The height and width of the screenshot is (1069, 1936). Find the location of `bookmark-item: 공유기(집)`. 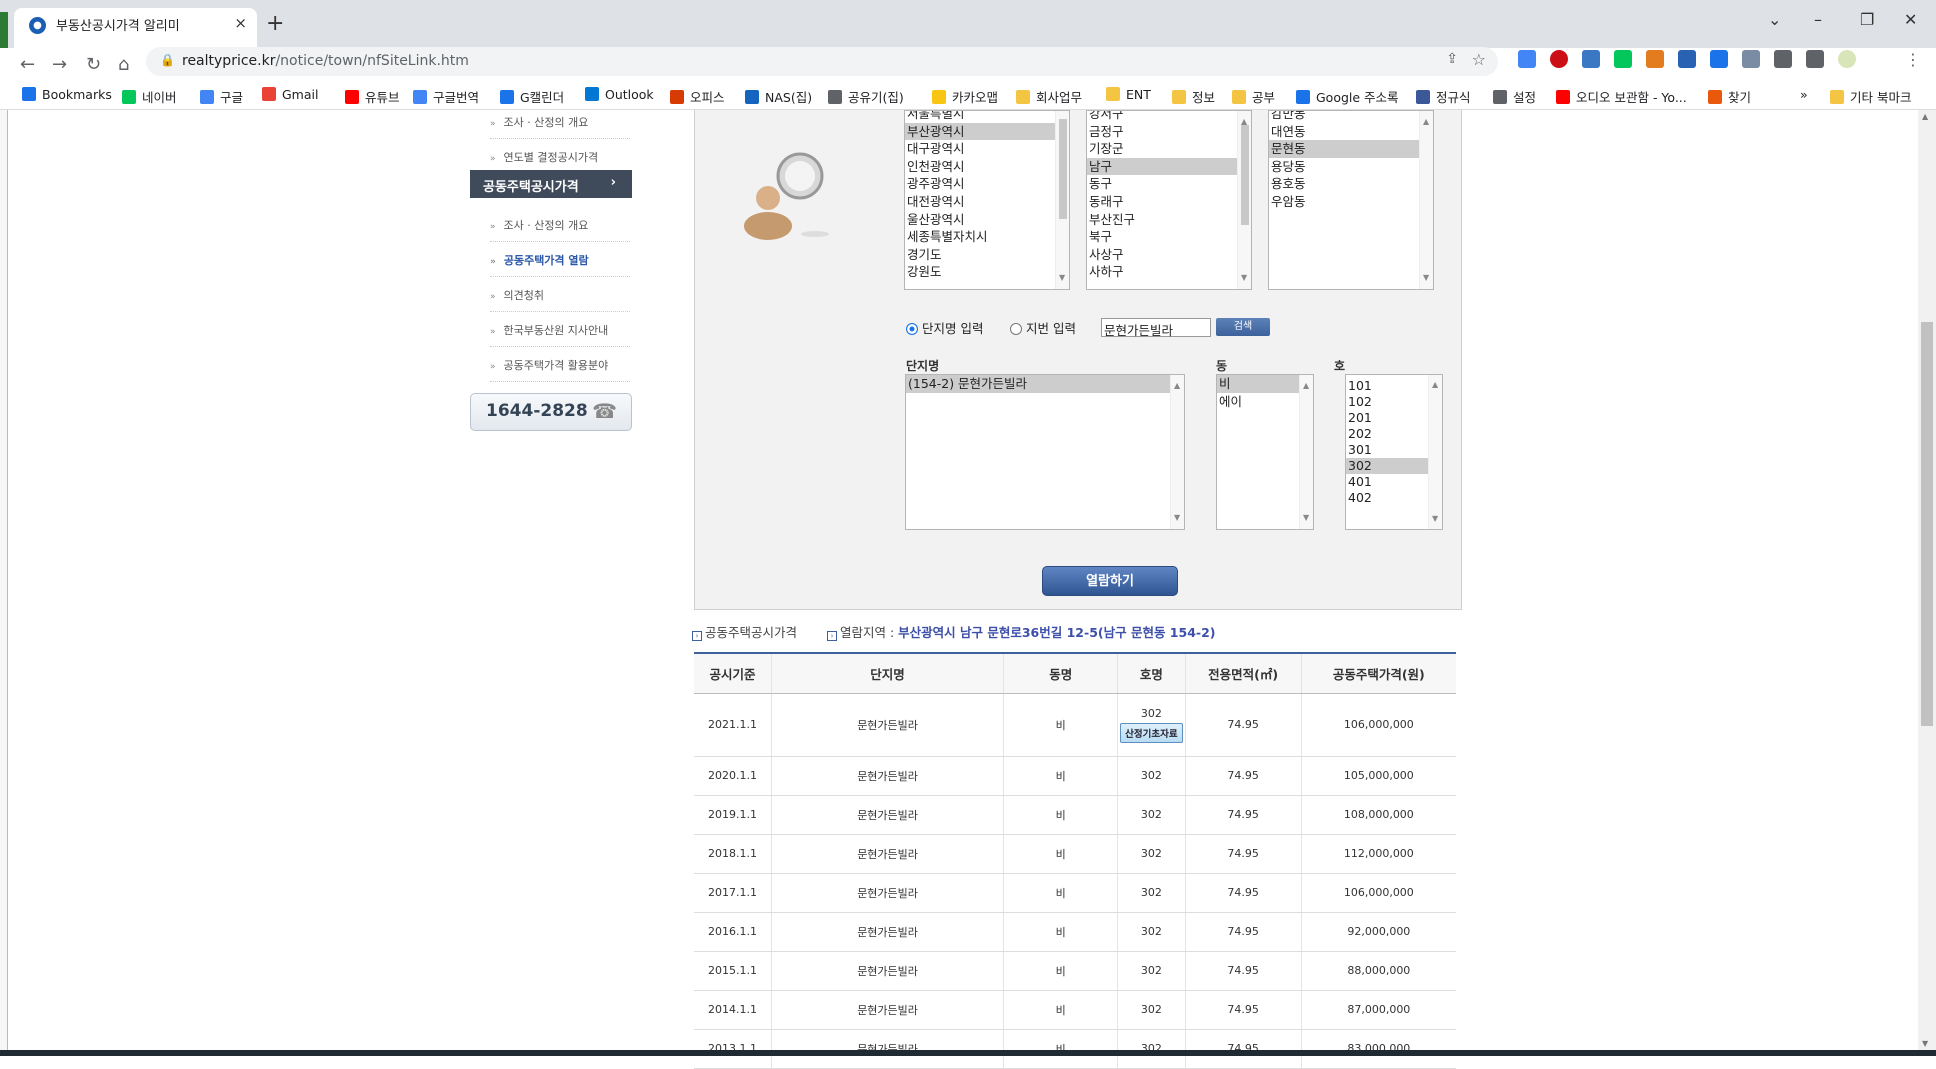

bookmark-item: 공유기(집) is located at coordinates (866, 96).